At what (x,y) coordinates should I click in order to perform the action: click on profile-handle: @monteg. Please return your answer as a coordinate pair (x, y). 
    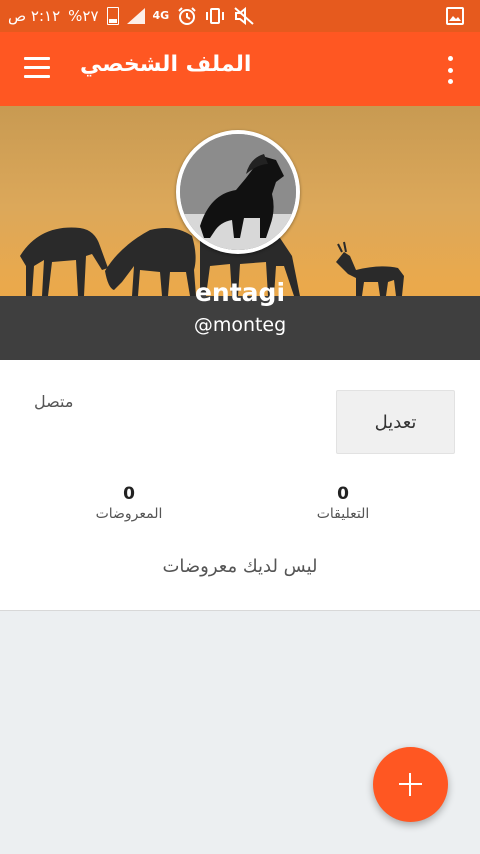
    Looking at the image, I should click on (240, 325).